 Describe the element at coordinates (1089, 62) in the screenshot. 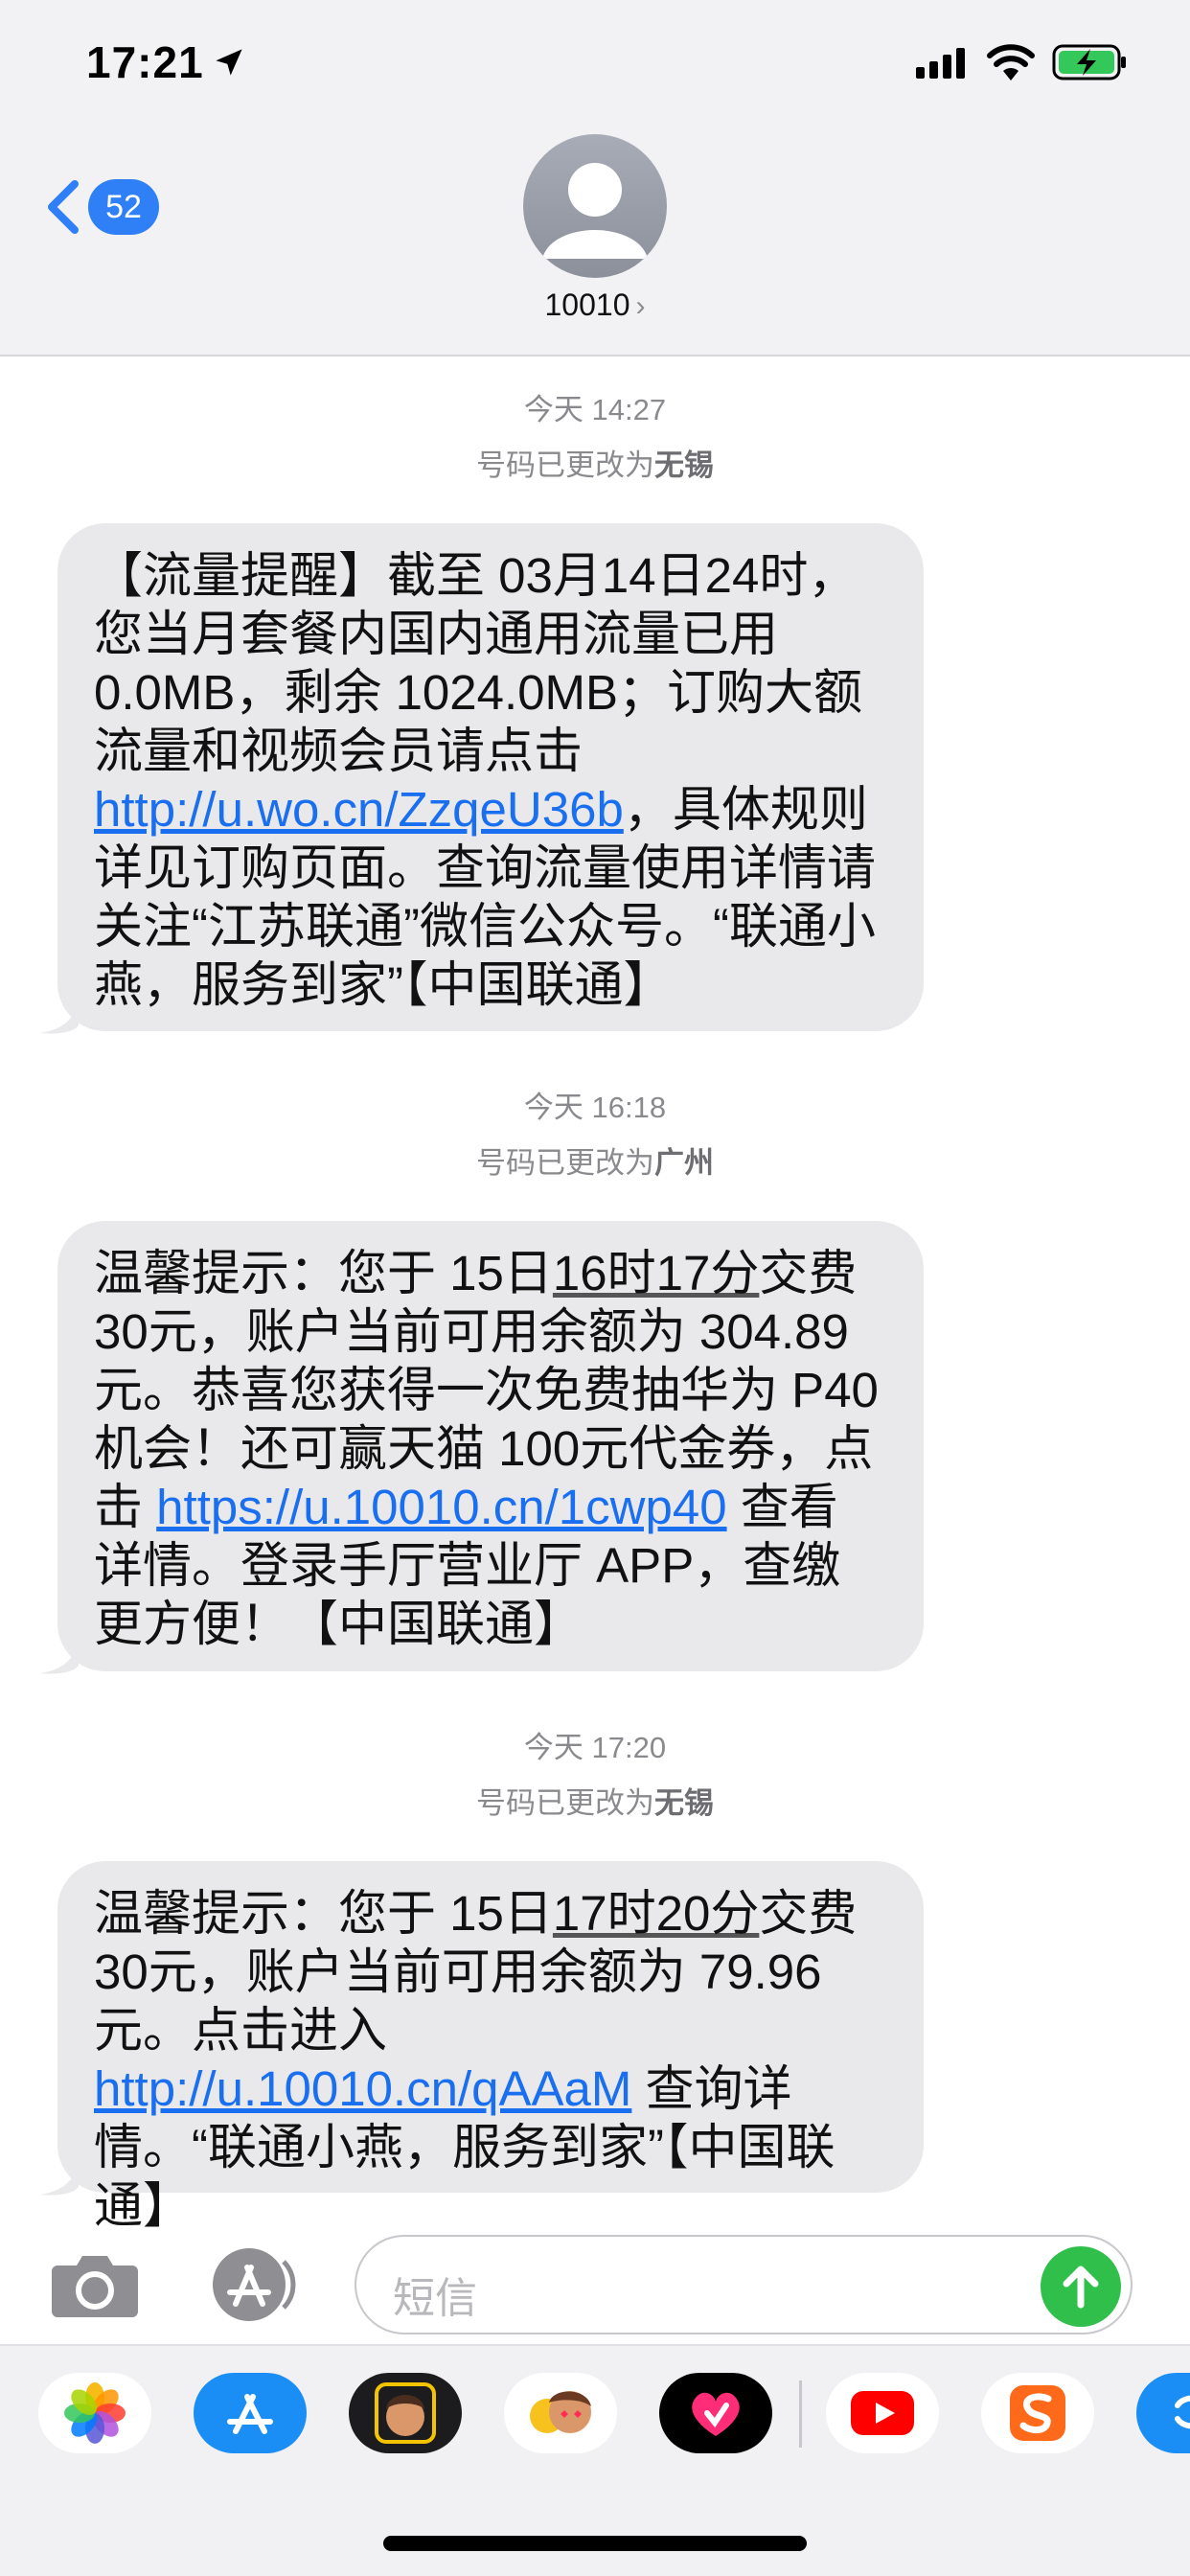

I see `battery-charging-icon` at that location.